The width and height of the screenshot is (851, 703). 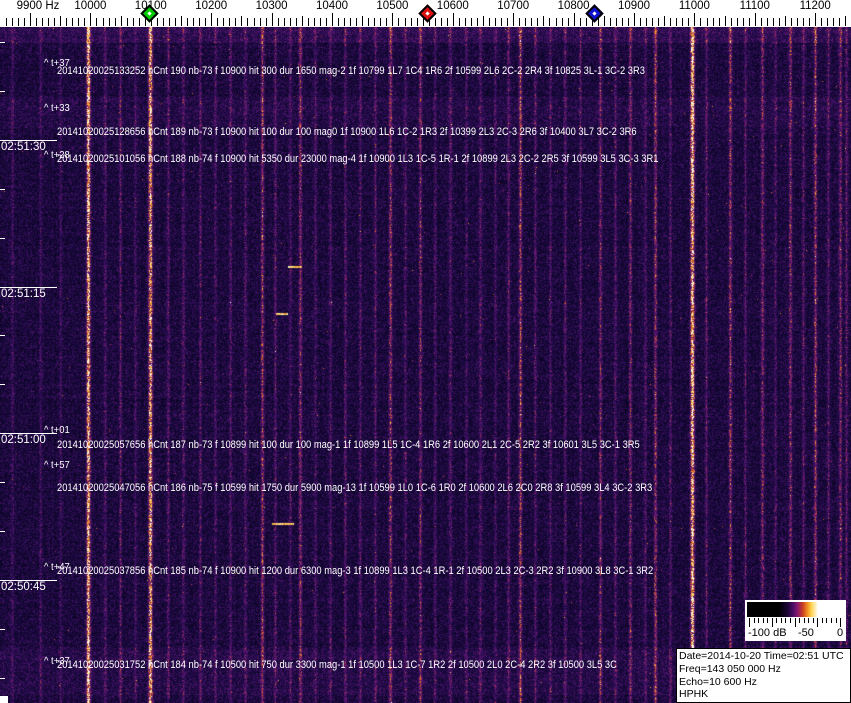 I want to click on frequency-axis-label: 10400, so click(x=332, y=6).